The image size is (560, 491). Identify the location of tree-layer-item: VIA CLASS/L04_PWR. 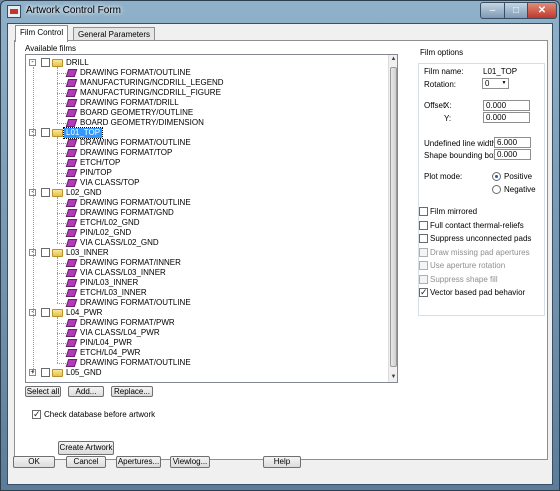
(206, 333).